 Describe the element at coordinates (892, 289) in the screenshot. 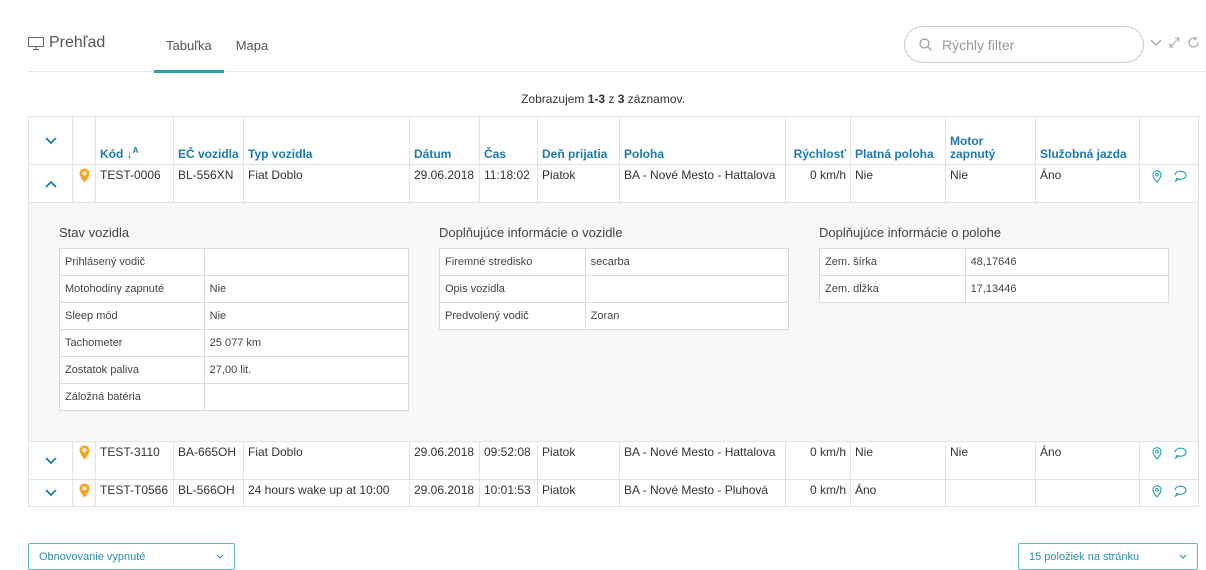

I see `kv-label: Zem. dĺžka` at that location.